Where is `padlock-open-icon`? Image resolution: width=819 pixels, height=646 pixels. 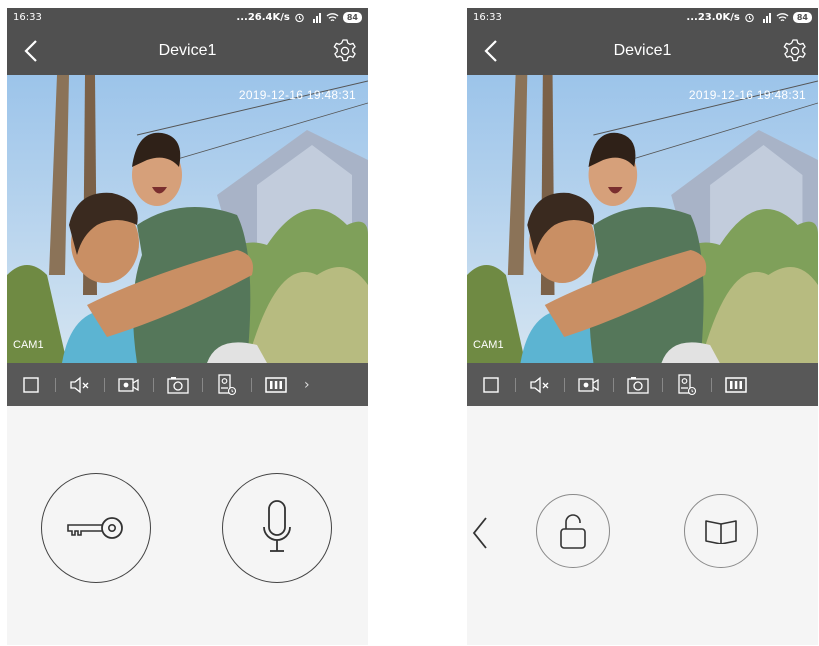 padlock-open-icon is located at coordinates (573, 531).